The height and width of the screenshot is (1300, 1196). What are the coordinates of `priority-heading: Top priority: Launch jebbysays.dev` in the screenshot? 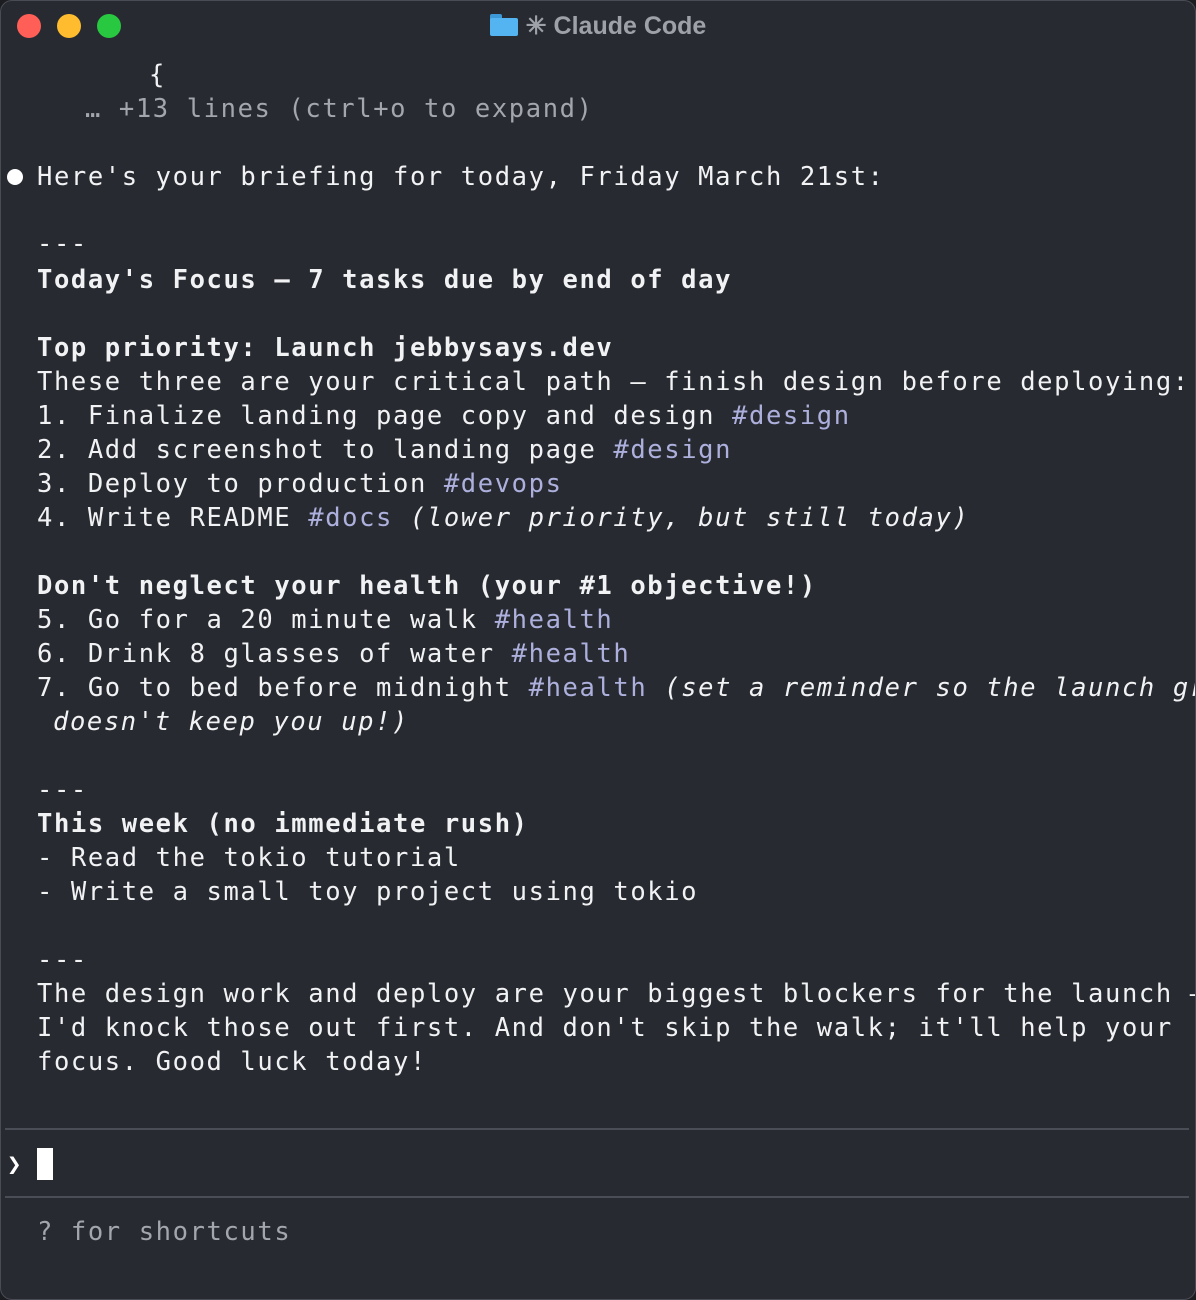 It's located at (325, 348).